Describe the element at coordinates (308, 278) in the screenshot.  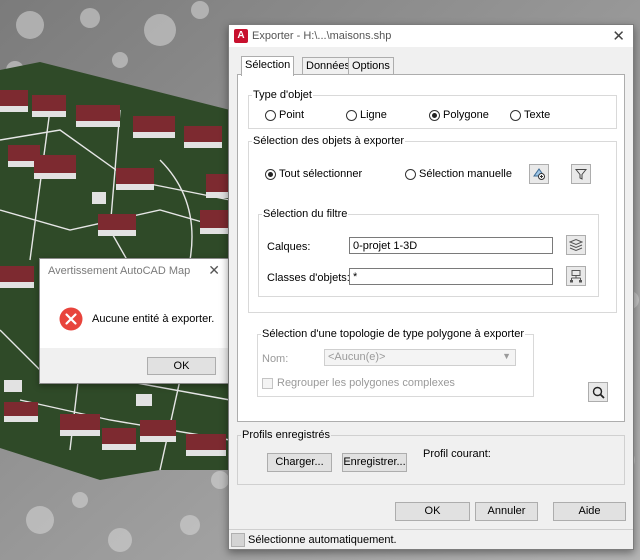
I see `object-classes-label: Classes d'objets:` at that location.